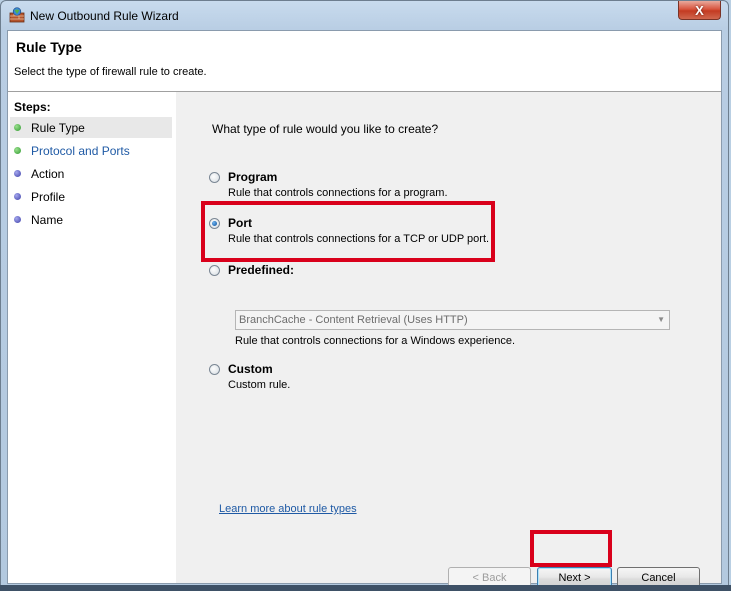 This screenshot has width=731, height=591. I want to click on cancel-button: Cancel, so click(658, 576).